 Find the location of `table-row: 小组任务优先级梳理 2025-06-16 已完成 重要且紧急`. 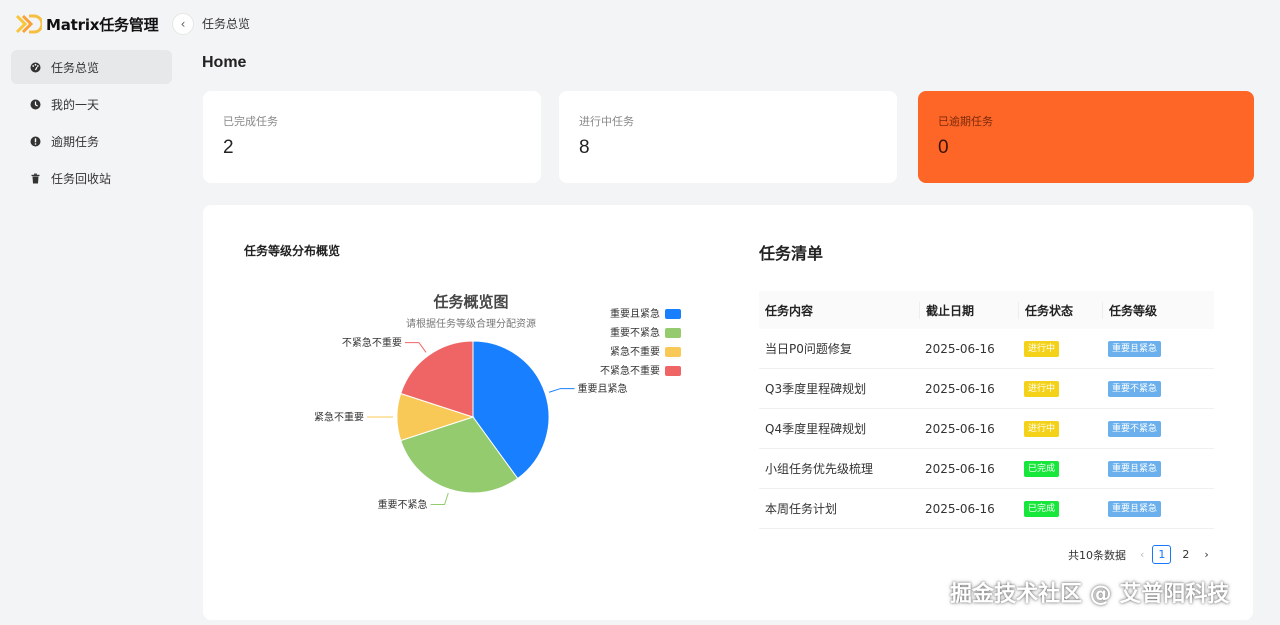

table-row: 小组任务优先级梳理 2025-06-16 已完成 重要且紧急 is located at coordinates (986, 469).